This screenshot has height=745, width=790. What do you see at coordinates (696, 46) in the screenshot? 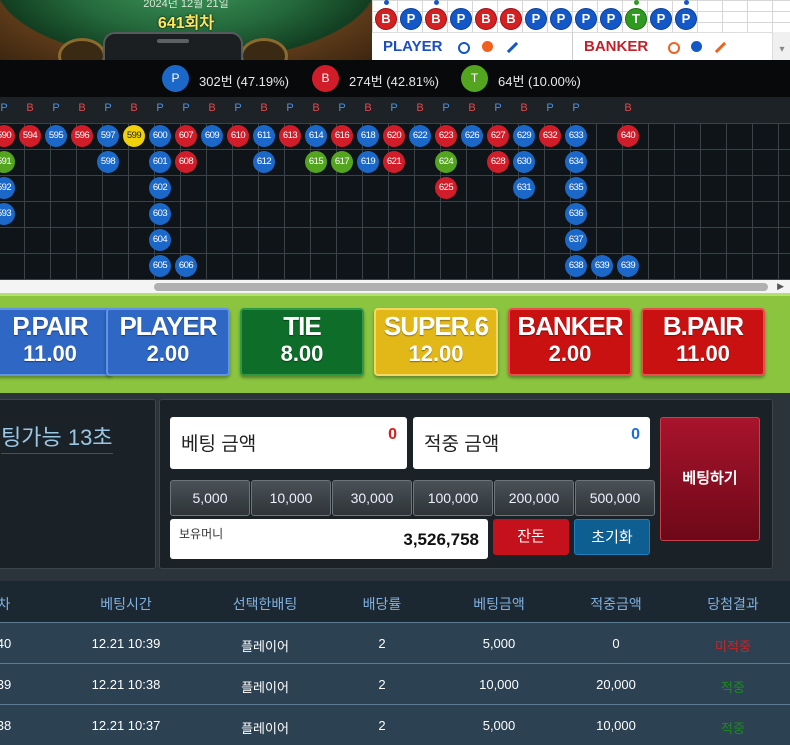
I see `banker-dot-icon` at bounding box center [696, 46].